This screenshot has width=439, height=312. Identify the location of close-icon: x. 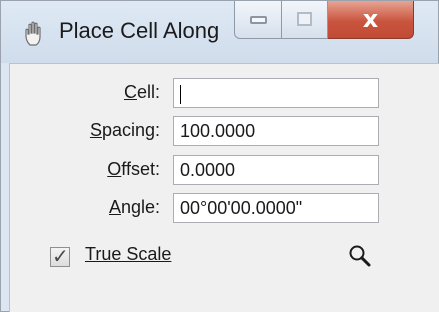
(370, 19).